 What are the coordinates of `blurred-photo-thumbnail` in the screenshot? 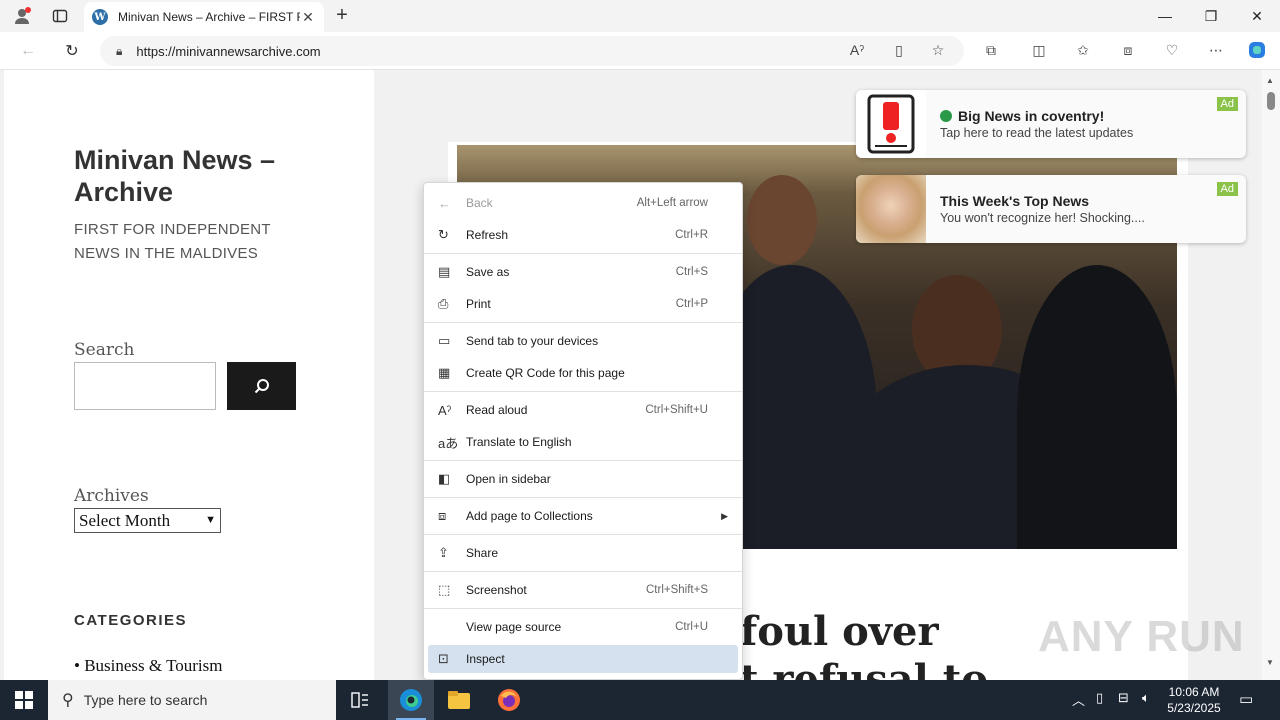 It's located at (891, 209).